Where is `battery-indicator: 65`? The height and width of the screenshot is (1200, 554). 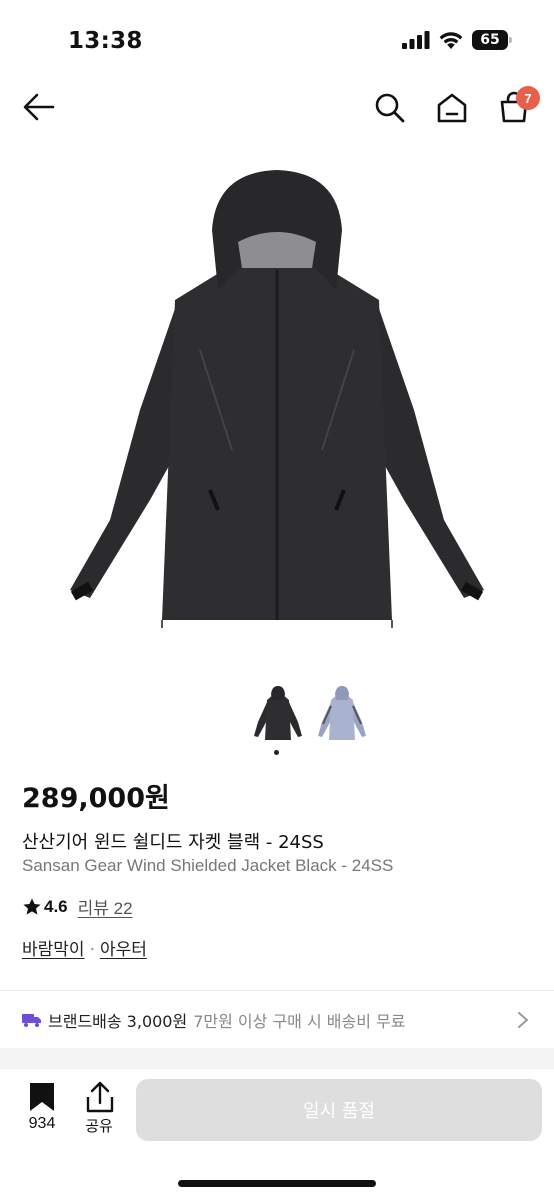
battery-indicator: 65 is located at coordinates (492, 40).